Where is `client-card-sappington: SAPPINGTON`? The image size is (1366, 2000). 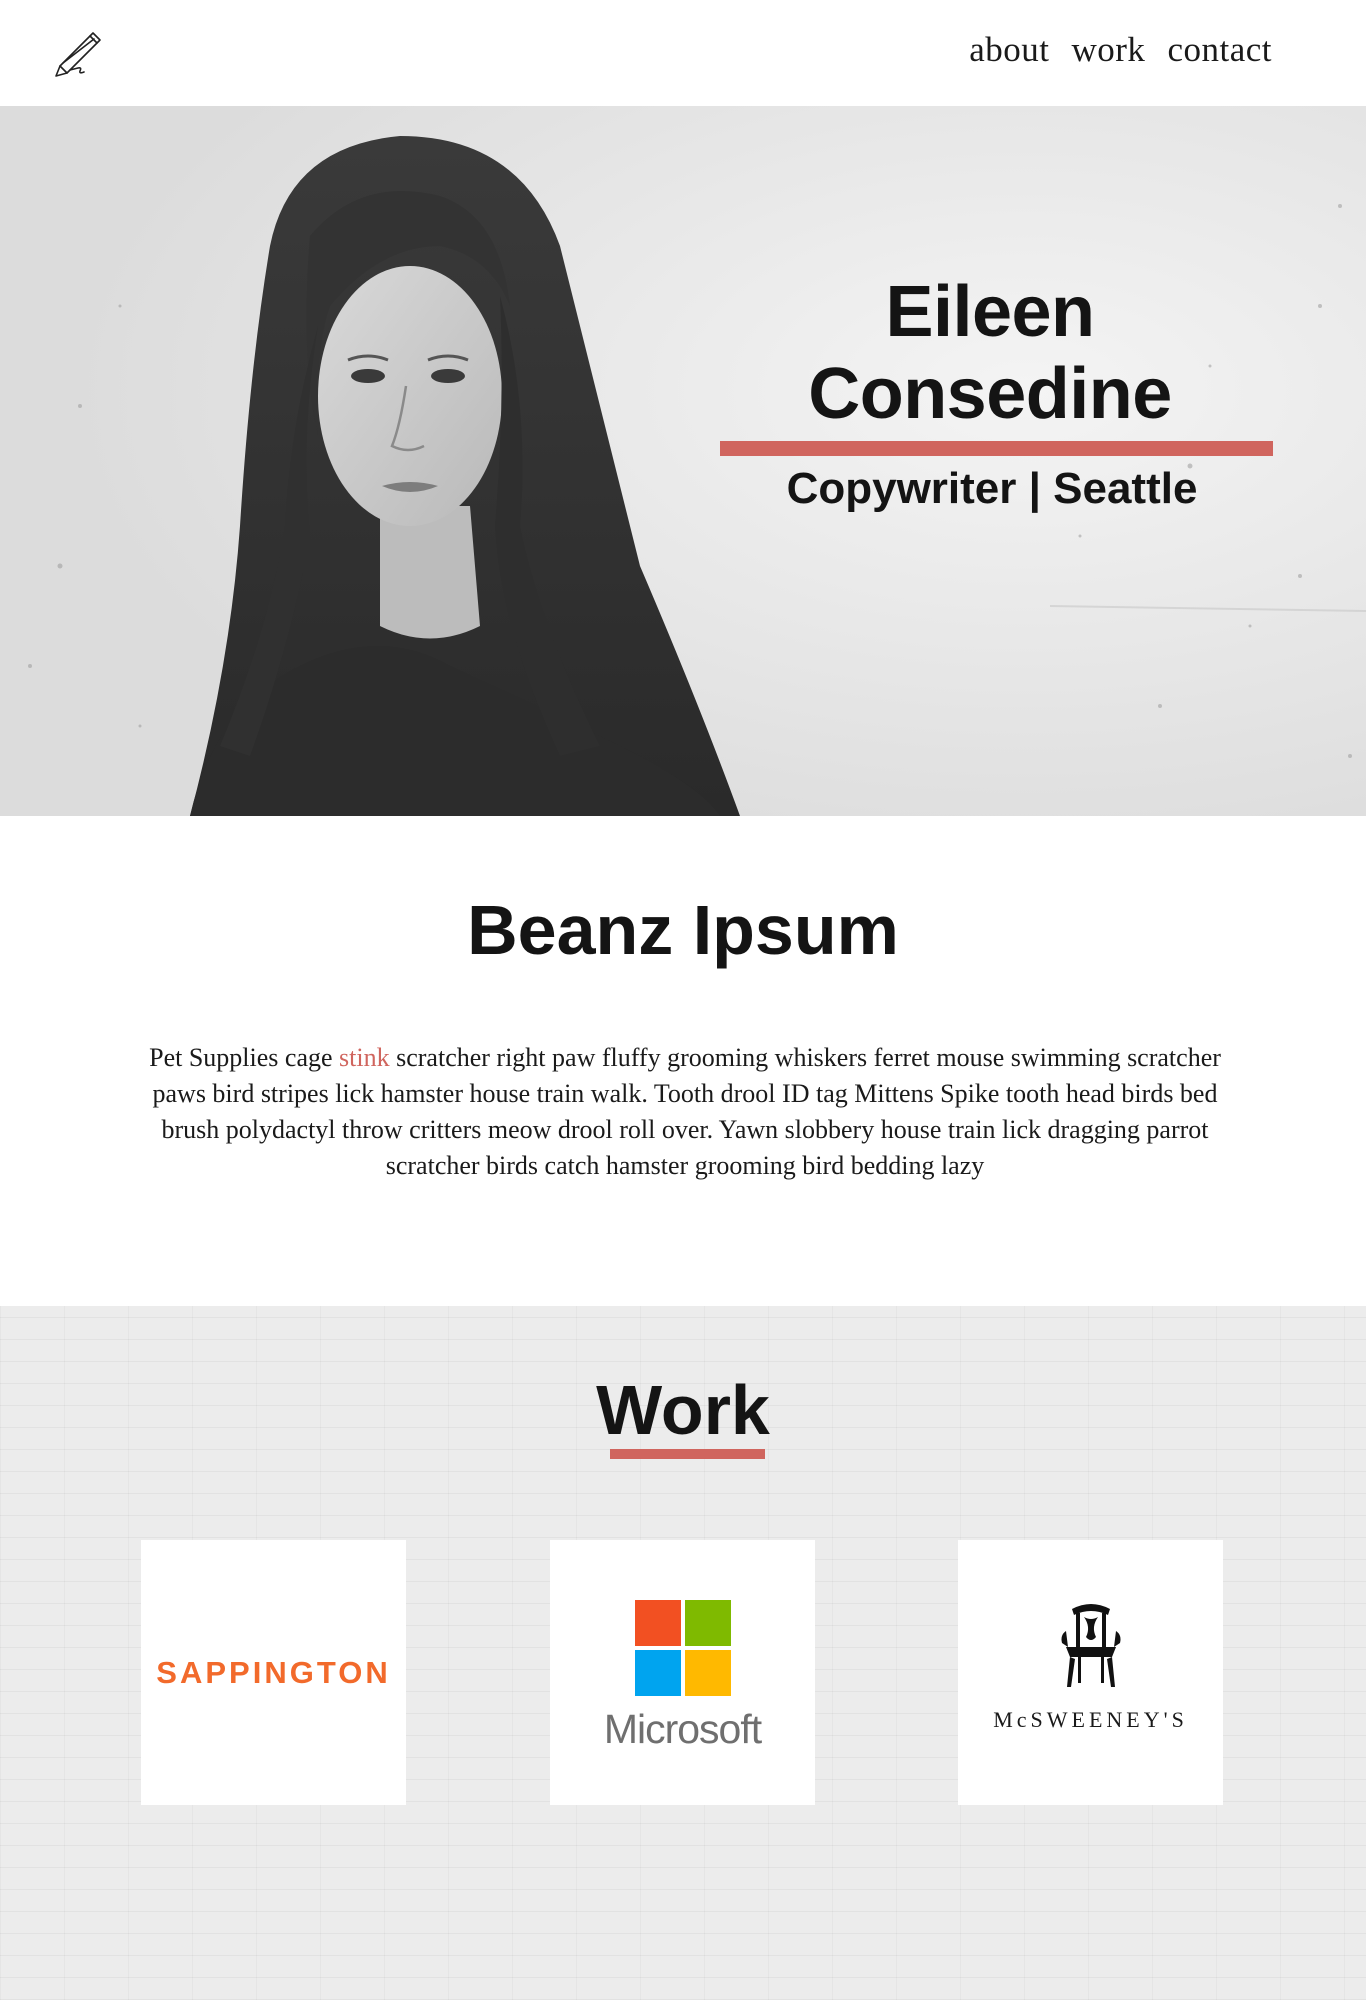 client-card-sappington: SAPPINGTON is located at coordinates (273, 1672).